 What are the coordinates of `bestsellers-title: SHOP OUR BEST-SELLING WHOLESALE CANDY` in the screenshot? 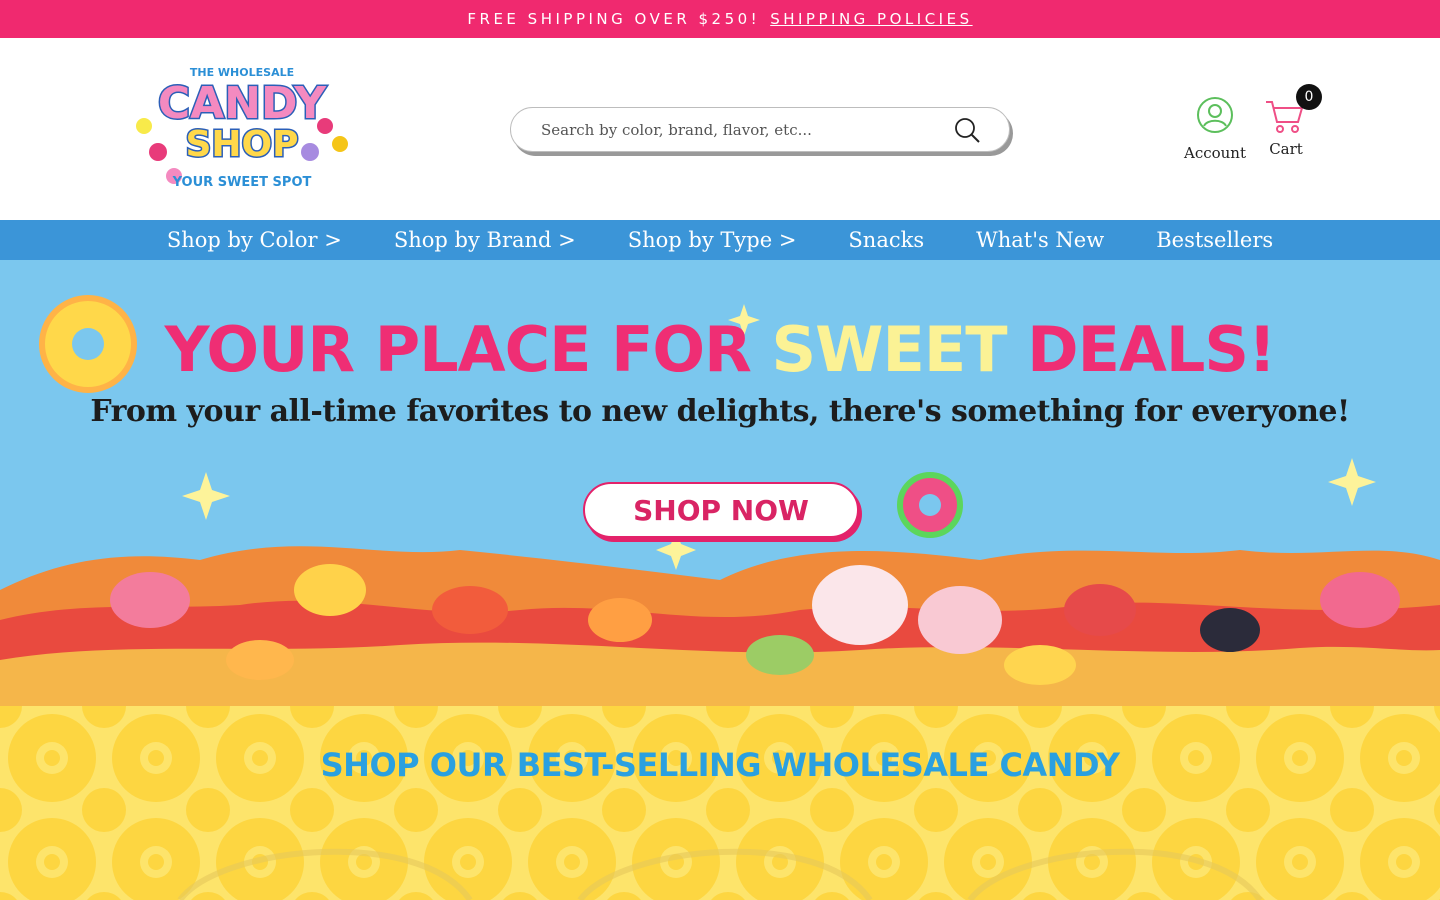 It's located at (720, 765).